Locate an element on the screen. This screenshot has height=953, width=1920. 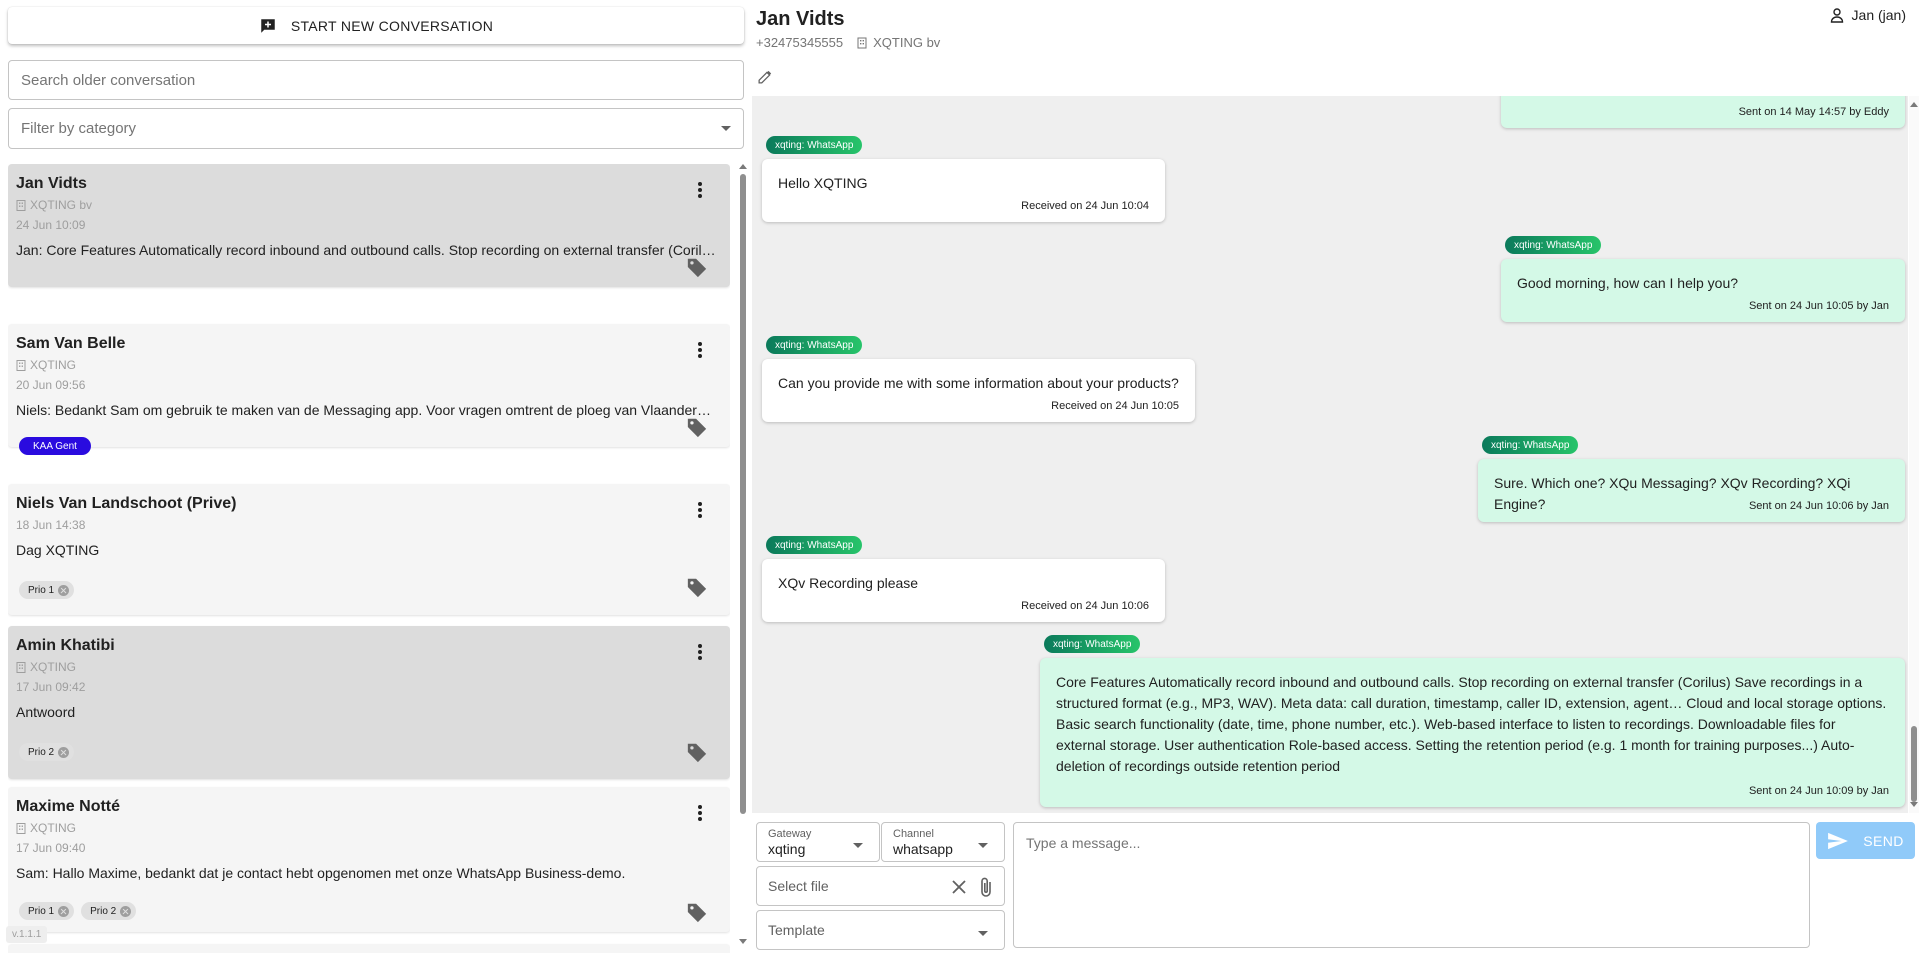
gateway-label: Gateway is located at coordinates (790, 834).